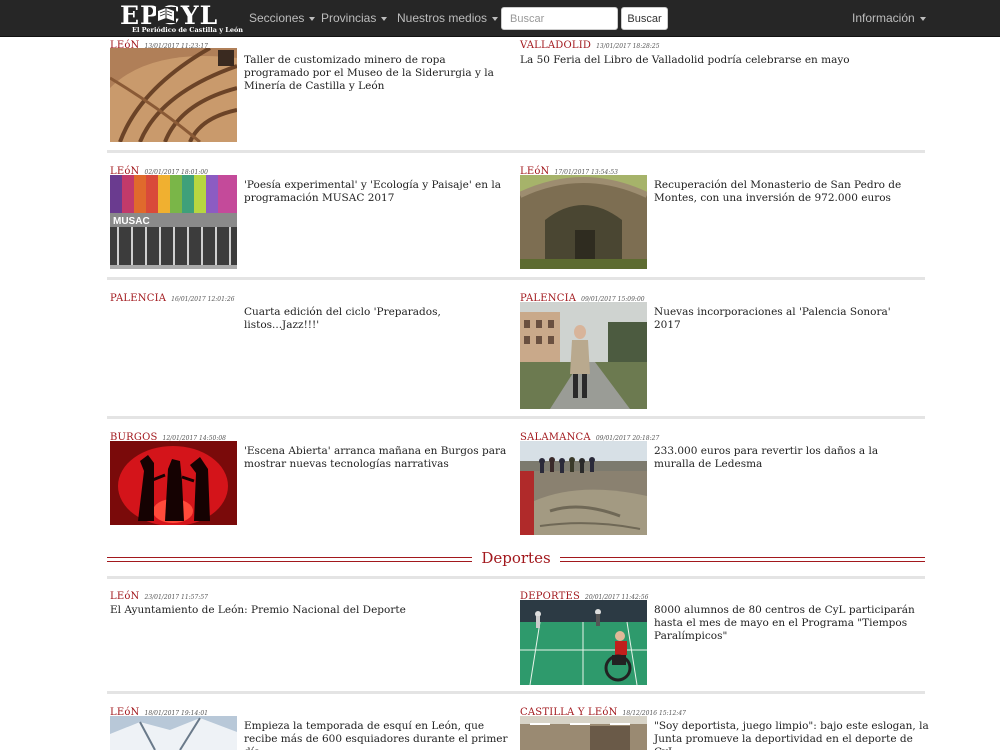  I want to click on musac-building-image: MUSAC, so click(173, 222).